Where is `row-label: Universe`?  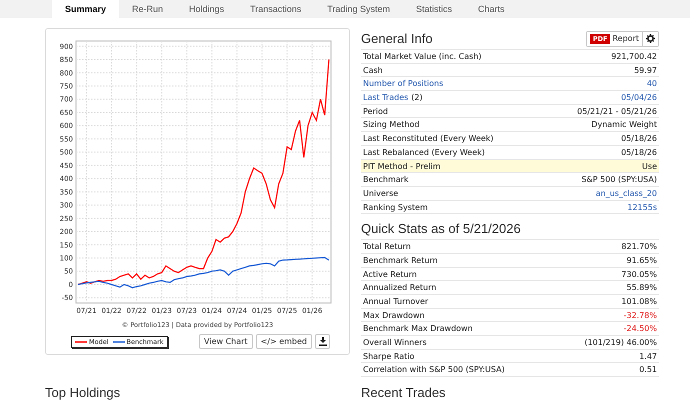 row-label: Universe is located at coordinates (380, 194).